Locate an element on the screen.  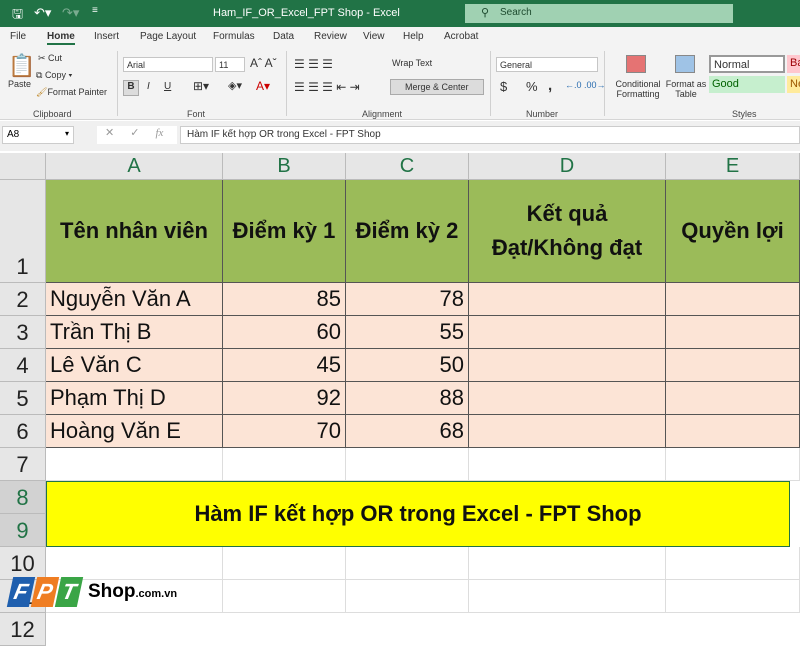
row-header-6: 6 is located at coordinates (23, 431).